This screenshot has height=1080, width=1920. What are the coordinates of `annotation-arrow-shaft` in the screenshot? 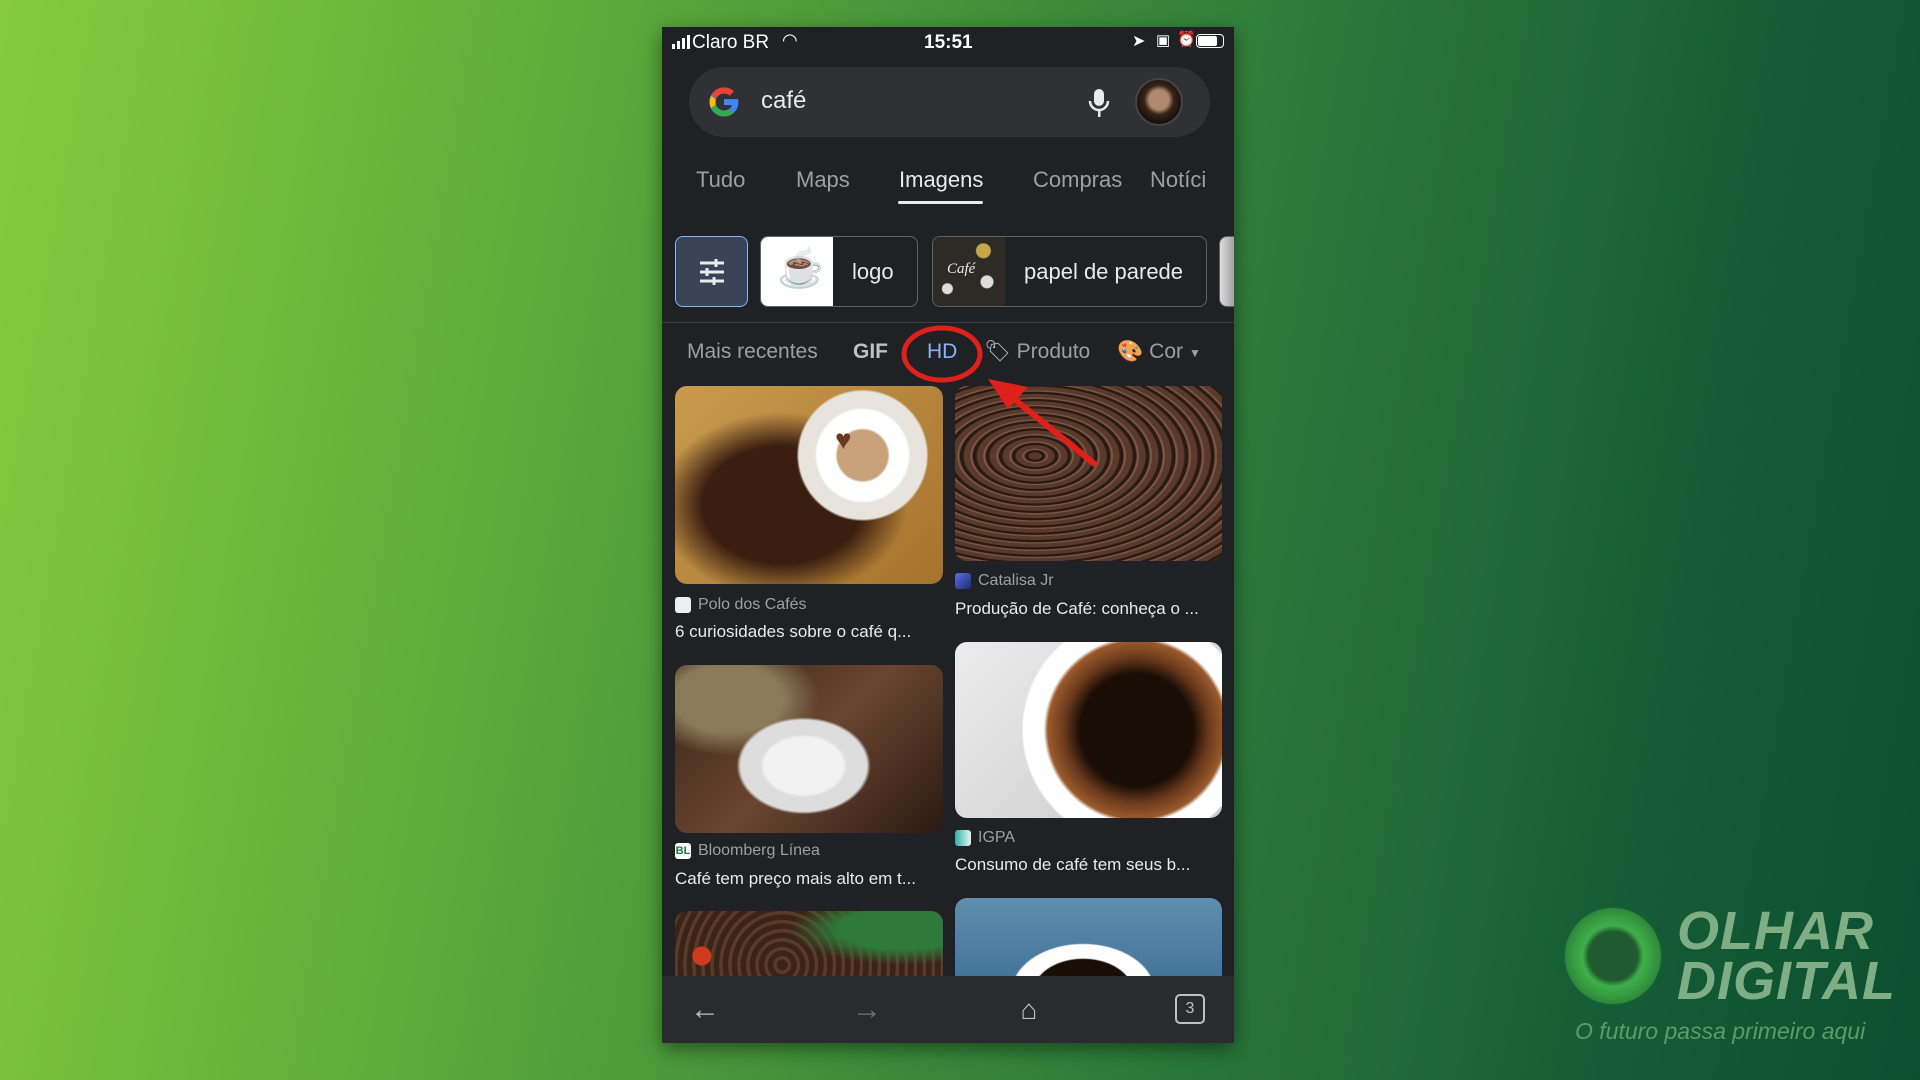 It's located at (1050, 428).